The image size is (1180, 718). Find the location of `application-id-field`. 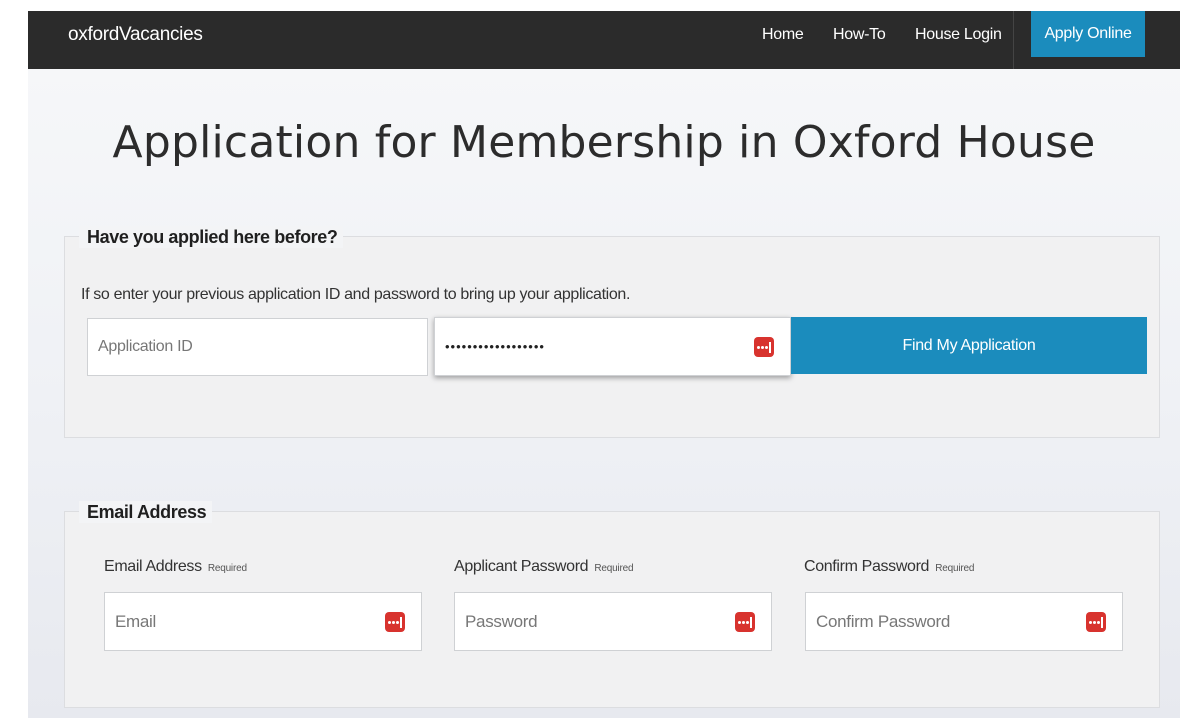

application-id-field is located at coordinates (257, 347).